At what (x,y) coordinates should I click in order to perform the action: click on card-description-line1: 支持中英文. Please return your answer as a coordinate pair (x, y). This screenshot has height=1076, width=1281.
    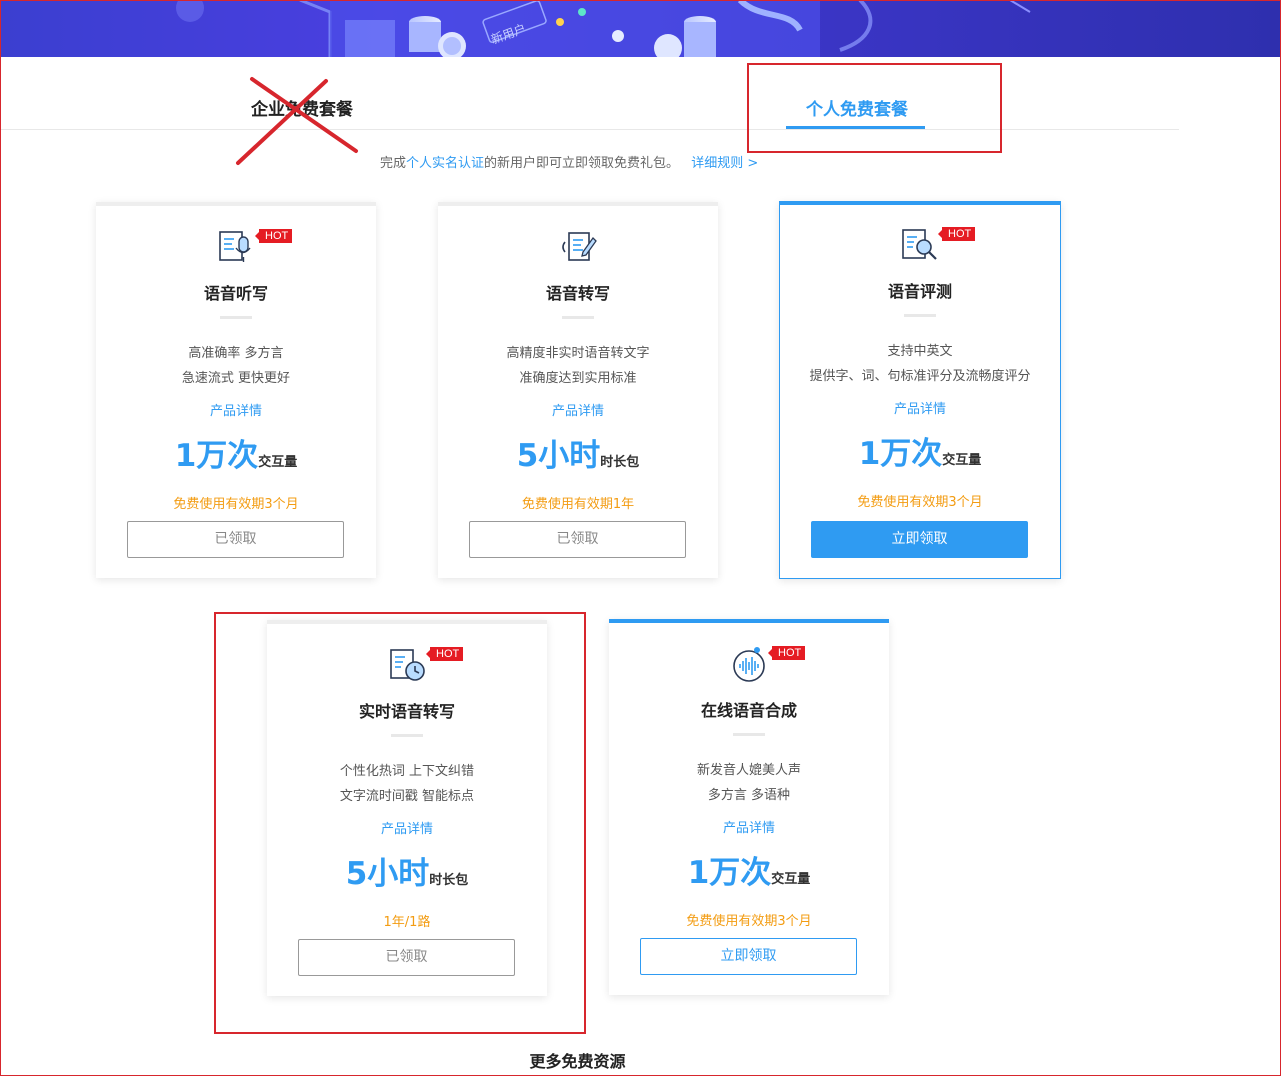
    Looking at the image, I should click on (920, 351).